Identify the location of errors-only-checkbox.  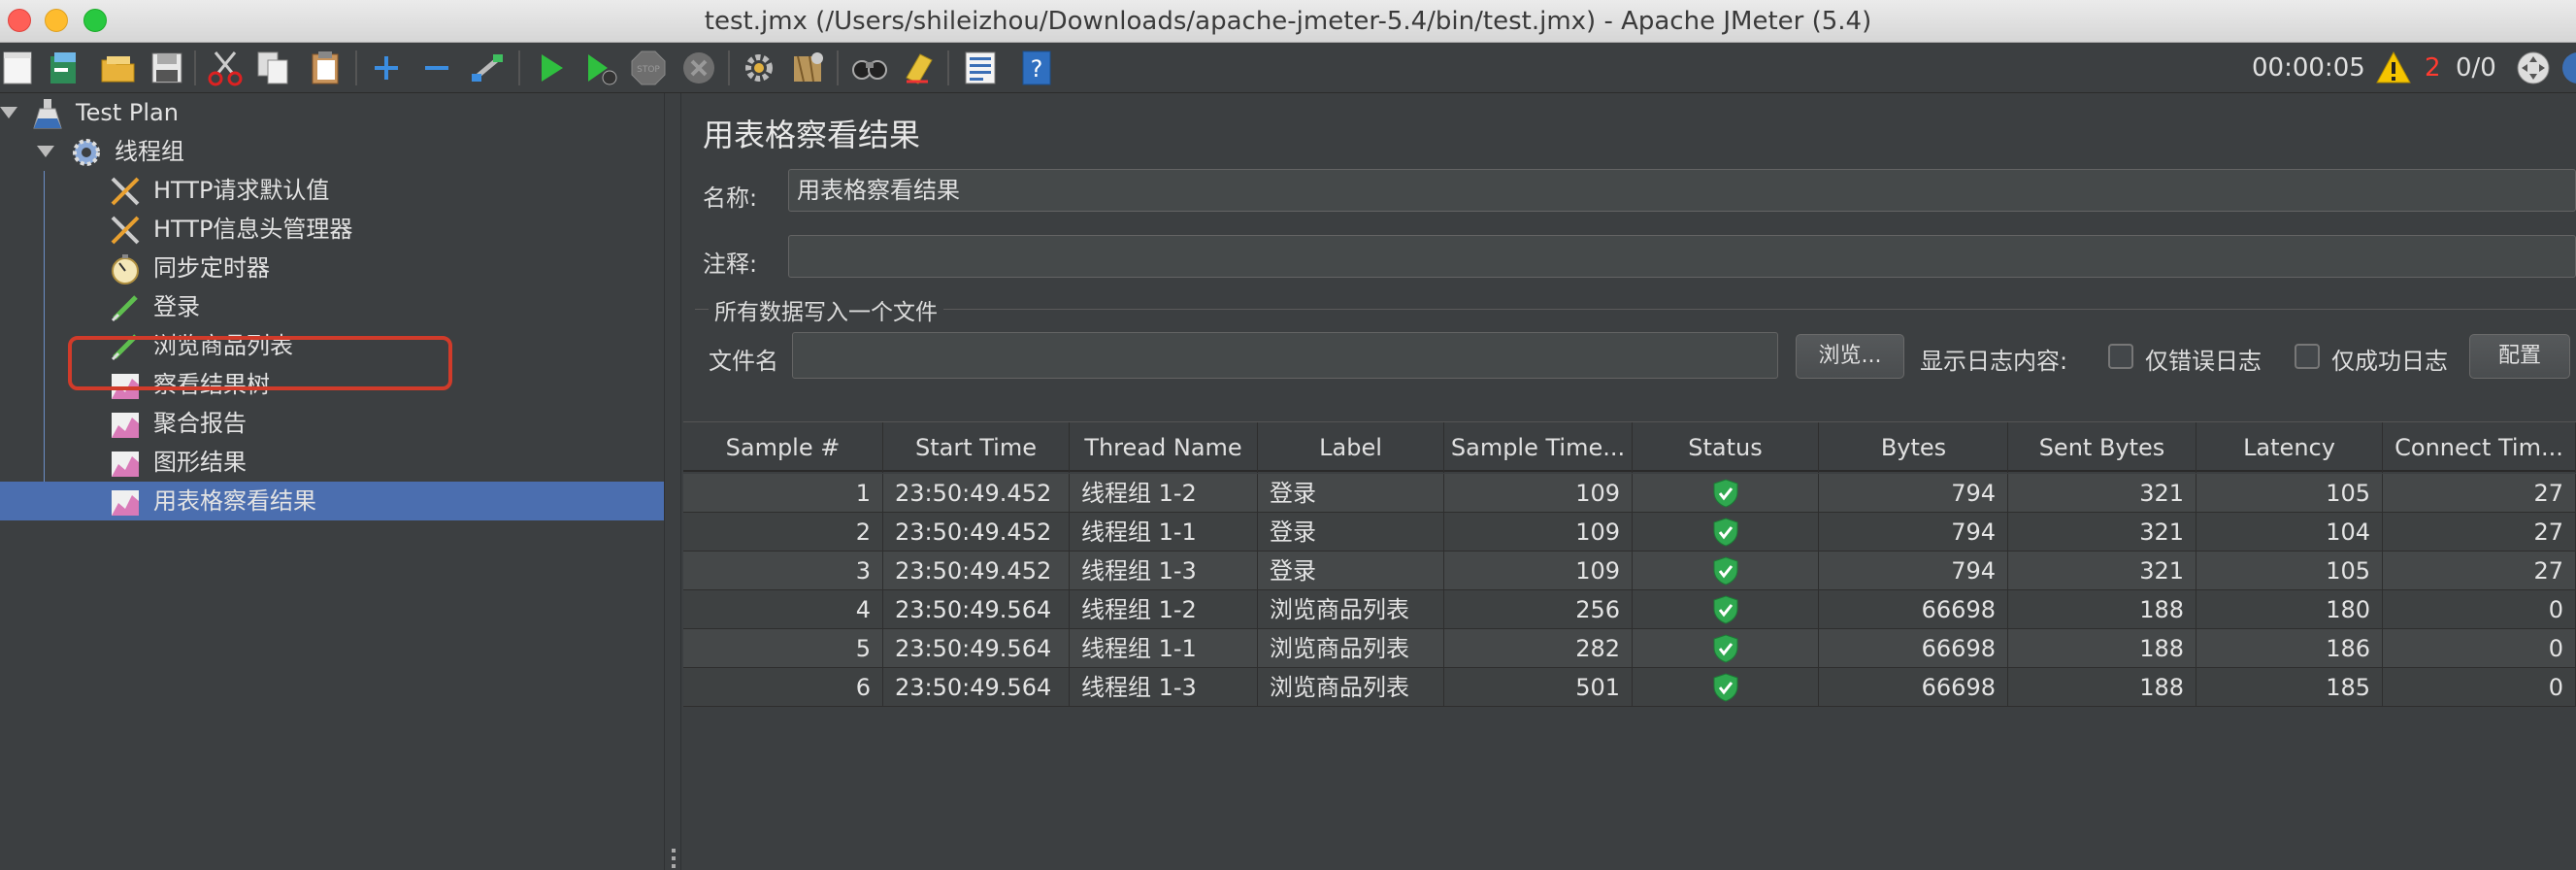
(2120, 356).